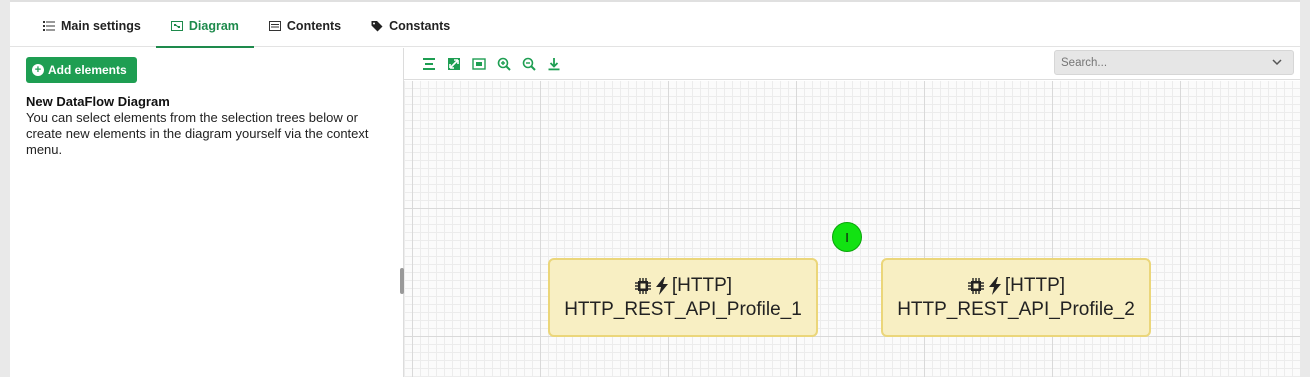 The image size is (1310, 377). What do you see at coordinates (98, 101) in the screenshot?
I see `diagram-title: New DataFlow Diagram` at bounding box center [98, 101].